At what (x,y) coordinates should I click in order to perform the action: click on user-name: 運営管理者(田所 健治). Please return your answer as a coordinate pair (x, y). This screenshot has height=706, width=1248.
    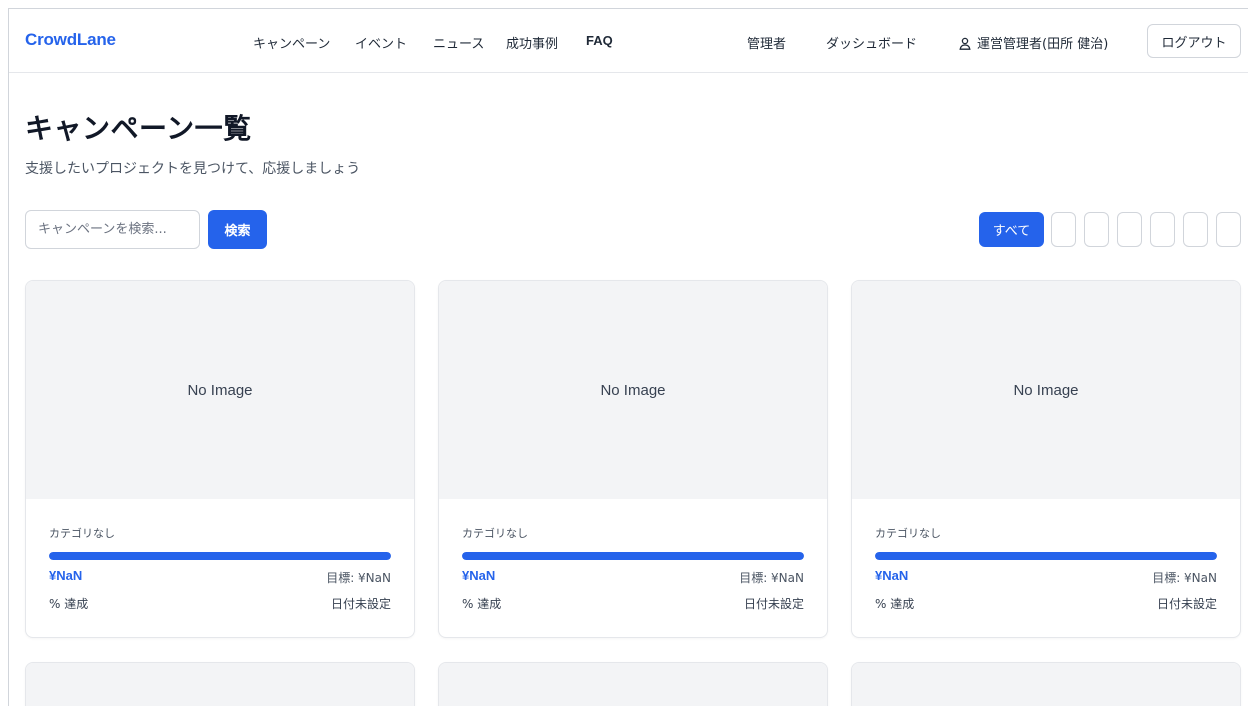
    Looking at the image, I should click on (1043, 44).